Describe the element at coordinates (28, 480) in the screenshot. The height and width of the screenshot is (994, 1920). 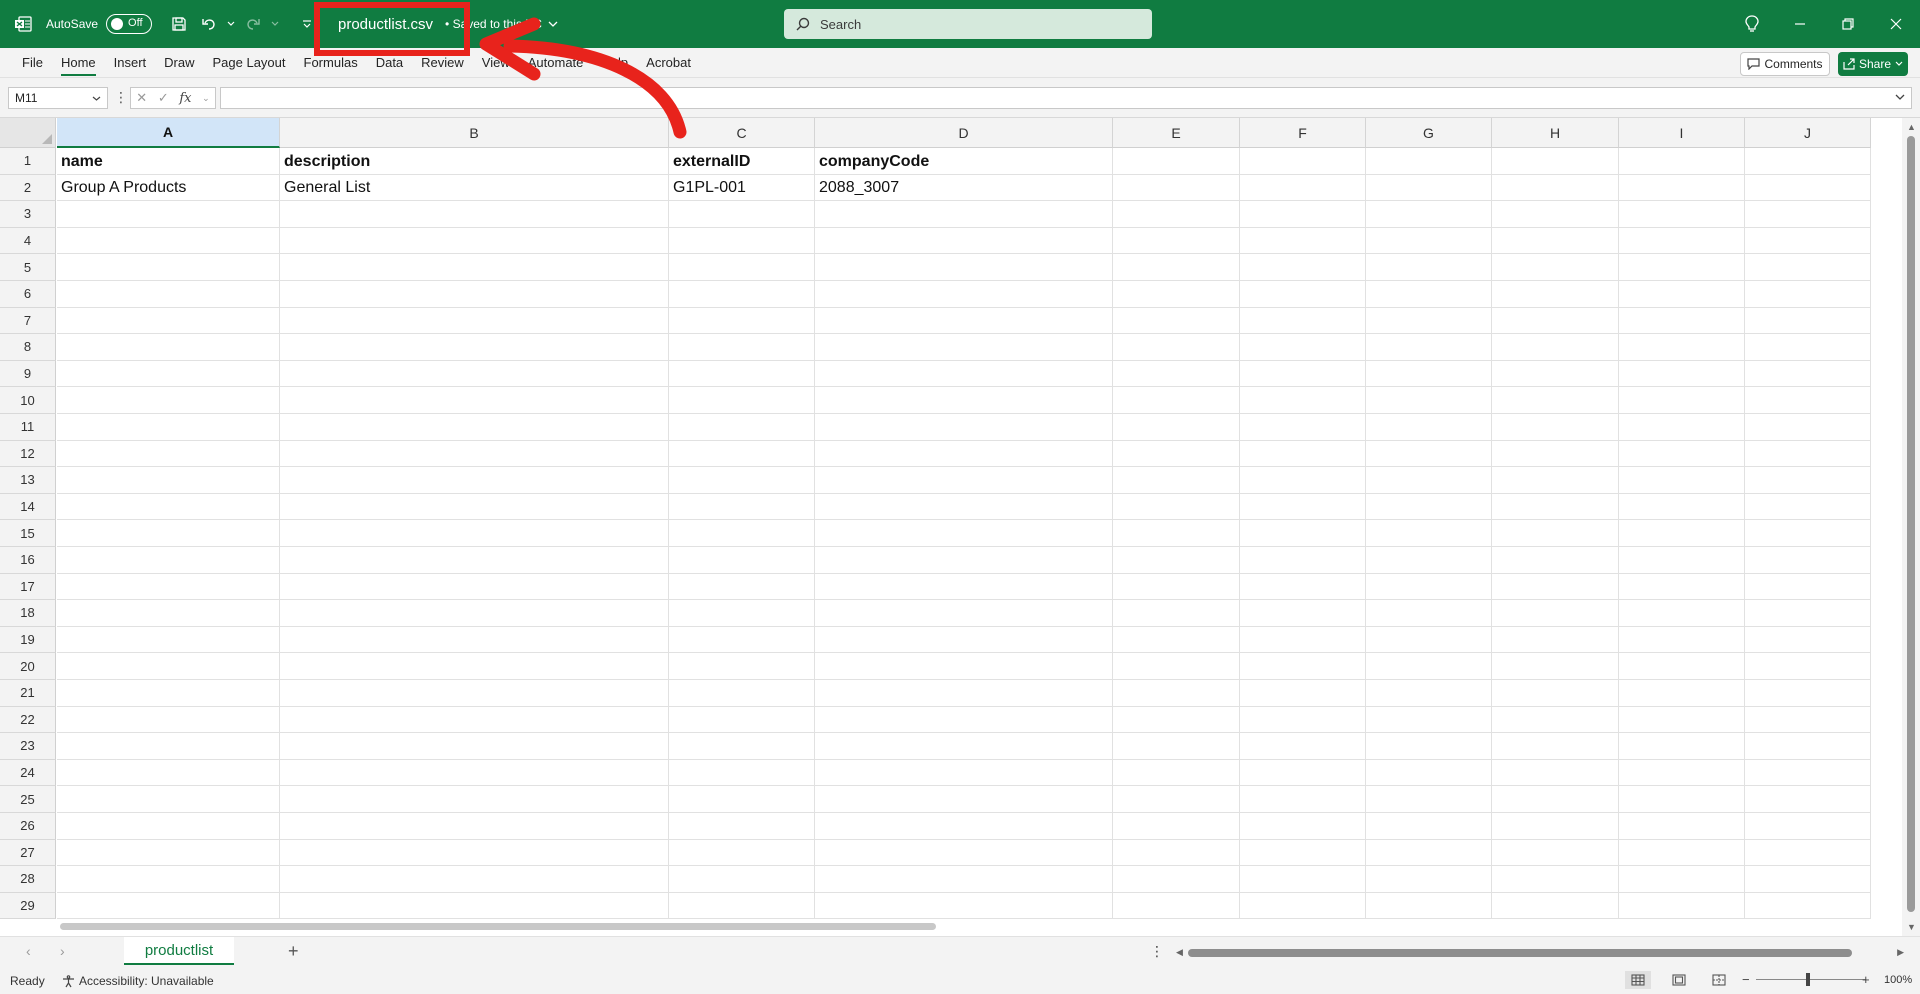
I see `row-header-13: 13` at that location.